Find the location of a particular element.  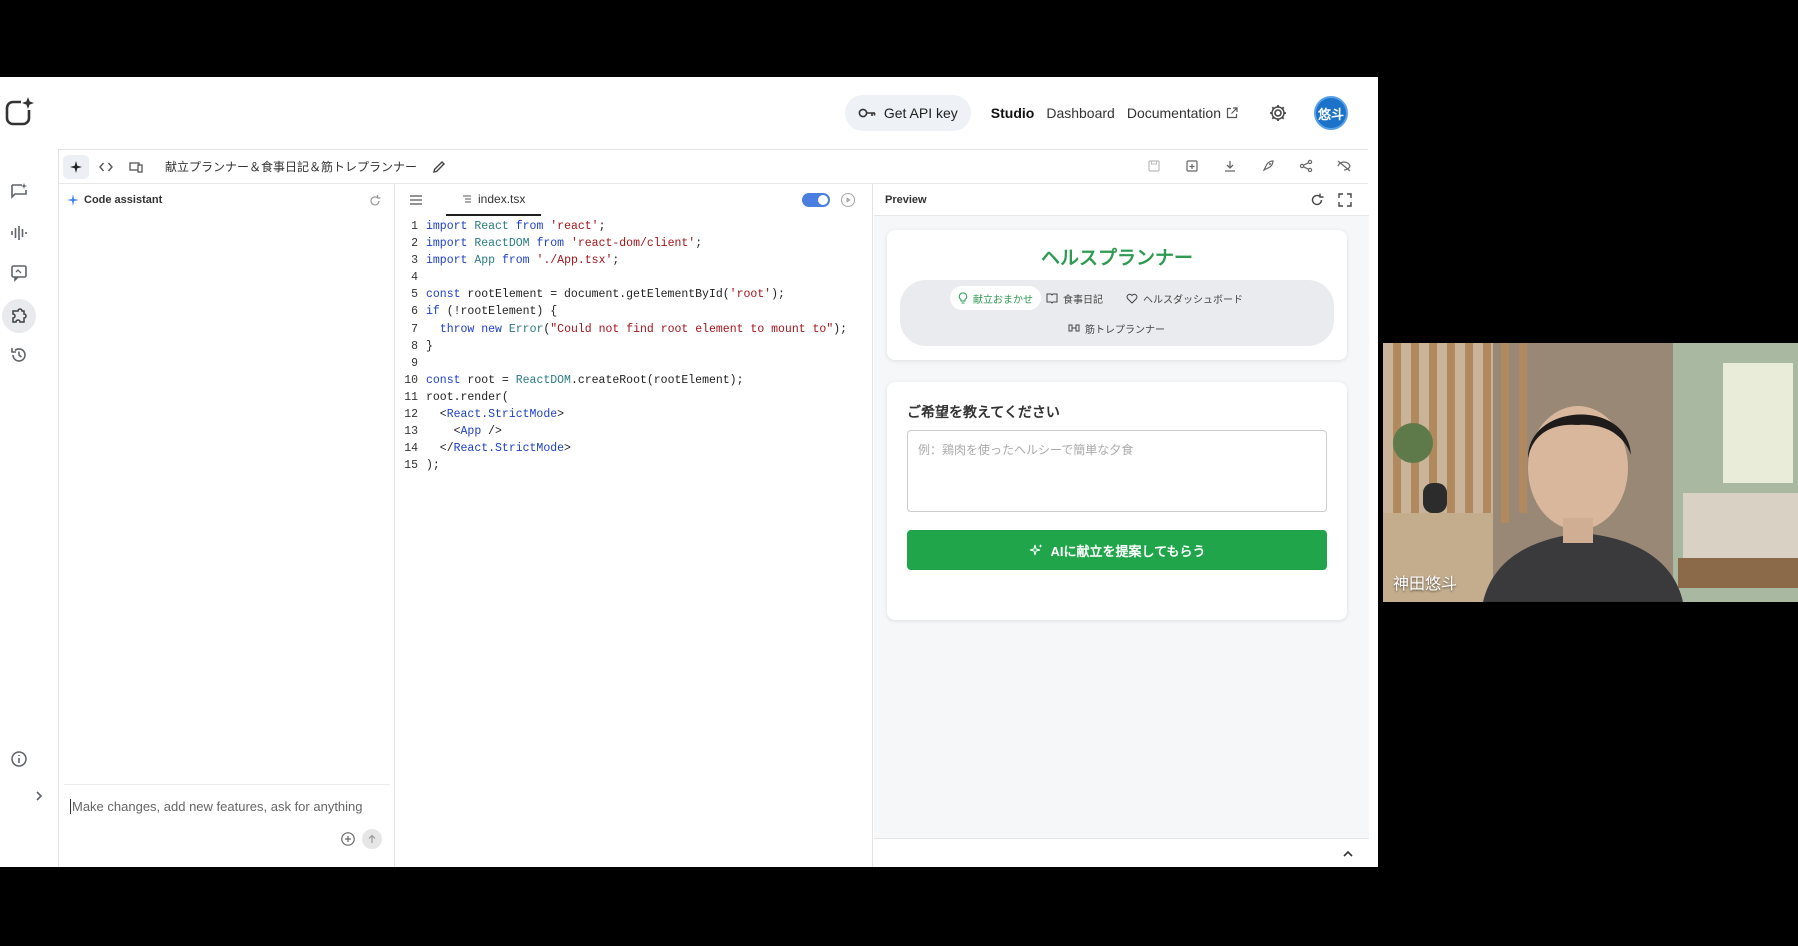

gemini-sparkle-icon is located at coordinates (73, 200).